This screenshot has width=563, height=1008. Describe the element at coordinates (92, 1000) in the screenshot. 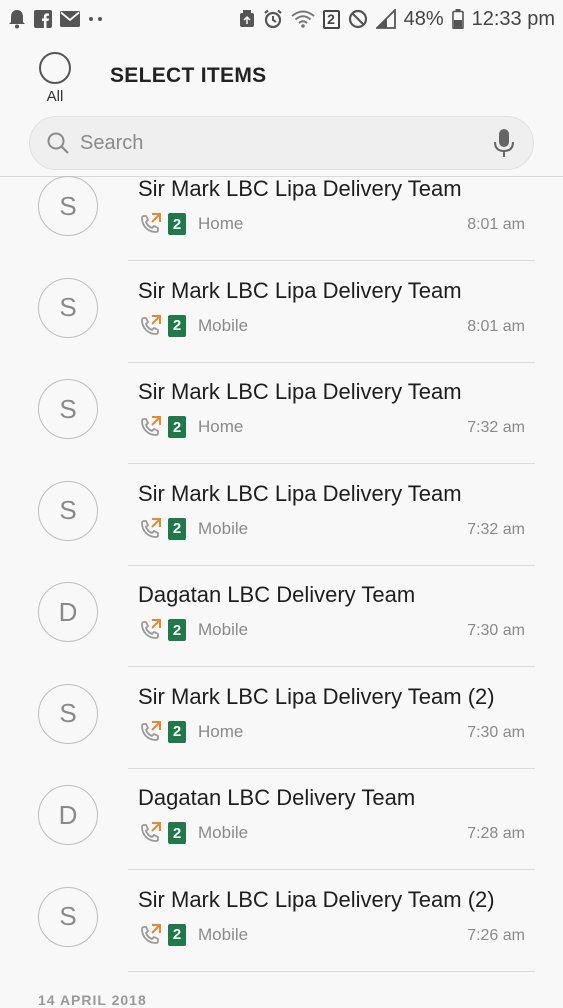

I see `date-section-header: 14 APRIL 2018` at that location.